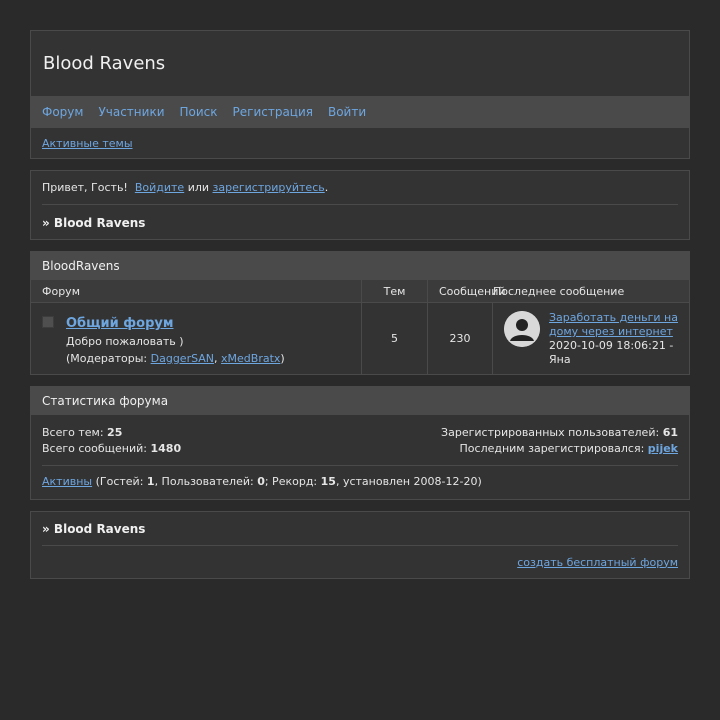  I want to click on credits: создать бесплатный форум, so click(360, 562).